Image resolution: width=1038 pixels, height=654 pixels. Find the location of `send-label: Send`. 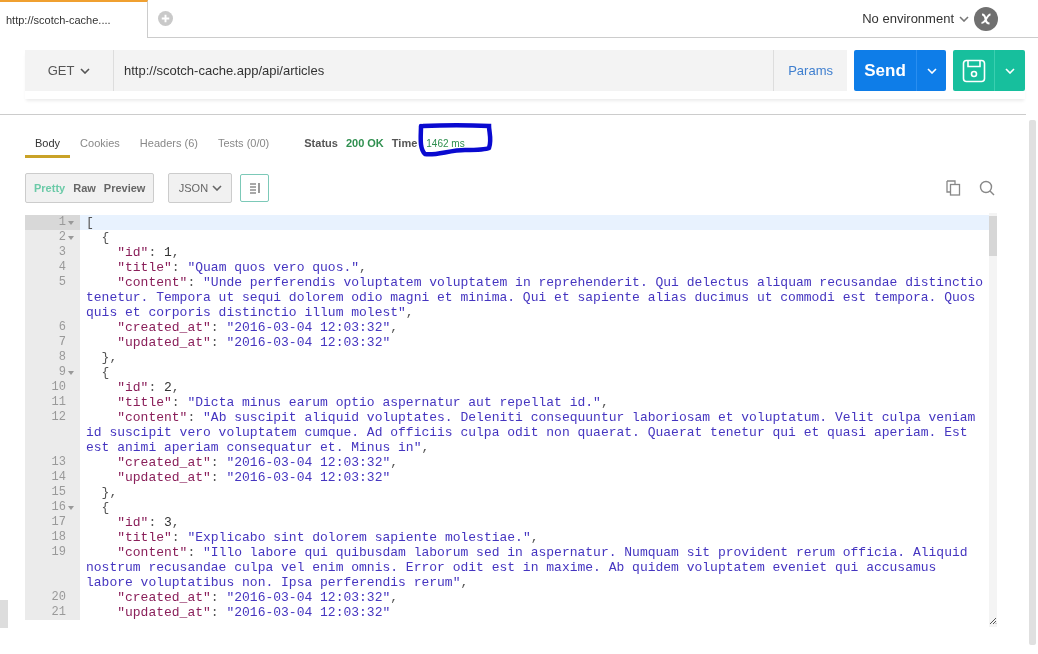

send-label: Send is located at coordinates (885, 70).